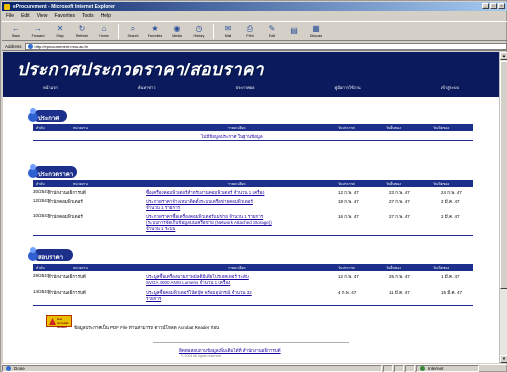  I want to click on maximize-button: □, so click(493, 6).